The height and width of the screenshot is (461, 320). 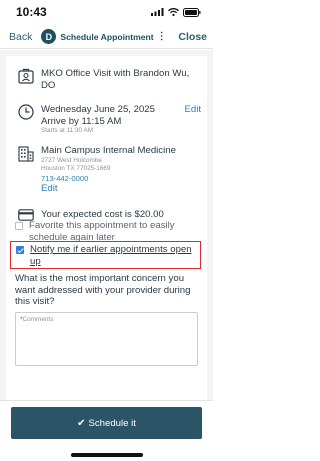 What do you see at coordinates (192, 12) in the screenshot?
I see `battery-icon` at bounding box center [192, 12].